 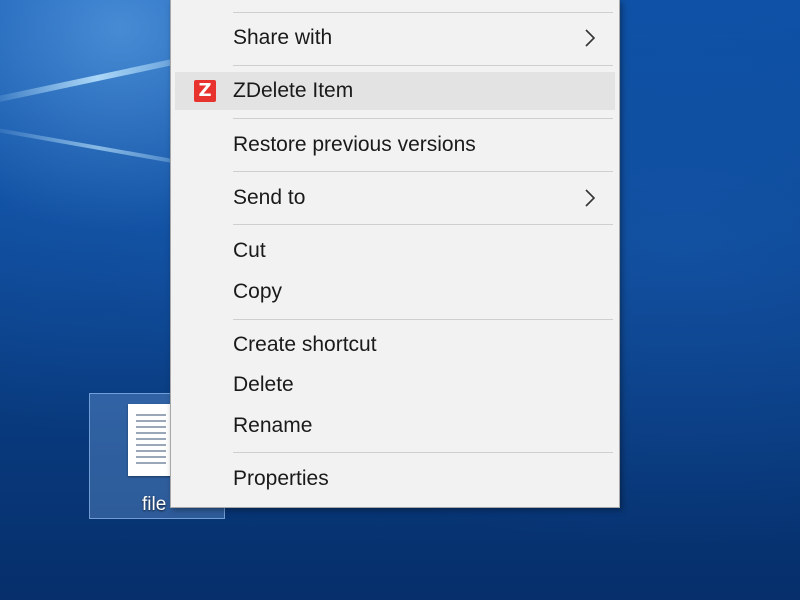 What do you see at coordinates (258, 291) in the screenshot?
I see `menu-item-label: Copy` at bounding box center [258, 291].